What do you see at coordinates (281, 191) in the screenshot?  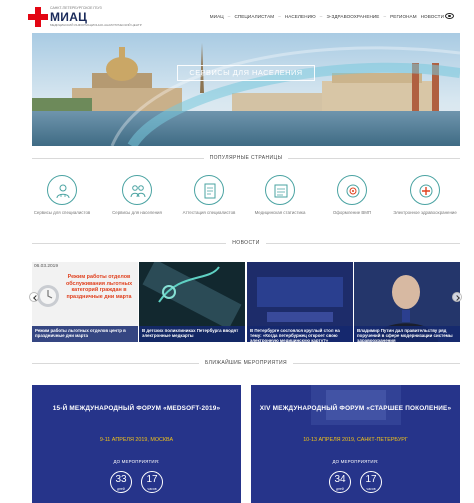 I see `chart-icon` at bounding box center [281, 191].